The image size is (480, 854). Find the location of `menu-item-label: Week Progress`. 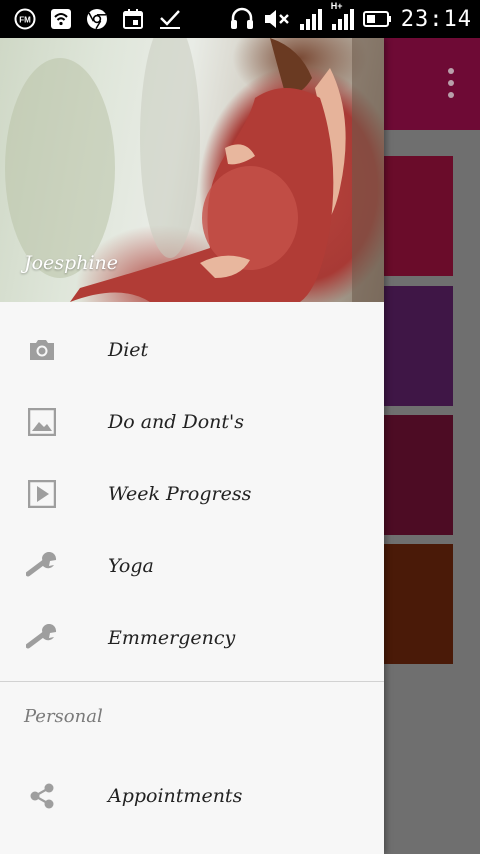

menu-item-label: Week Progress is located at coordinates (180, 494).